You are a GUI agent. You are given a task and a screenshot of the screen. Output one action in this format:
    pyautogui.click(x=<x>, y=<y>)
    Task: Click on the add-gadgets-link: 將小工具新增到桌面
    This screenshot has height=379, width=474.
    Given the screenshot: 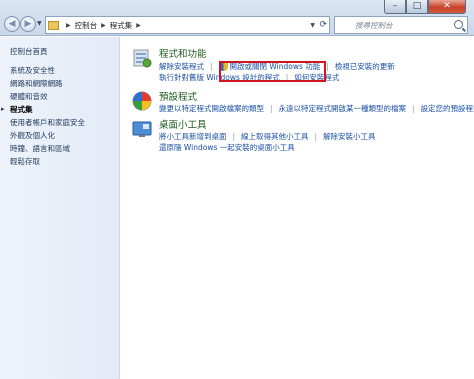 What is the action you would take?
    pyautogui.click(x=193, y=136)
    